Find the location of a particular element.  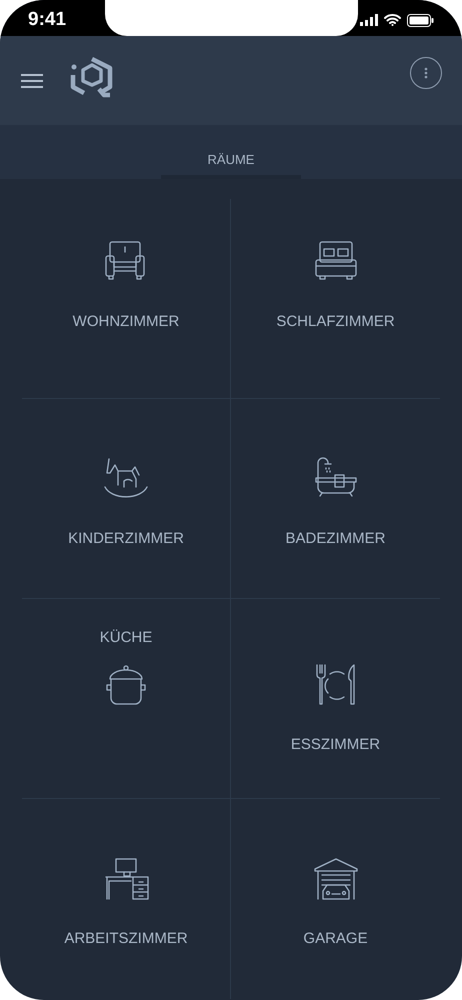

room-tile: ARBEITSZIMMER is located at coordinates (126, 899).